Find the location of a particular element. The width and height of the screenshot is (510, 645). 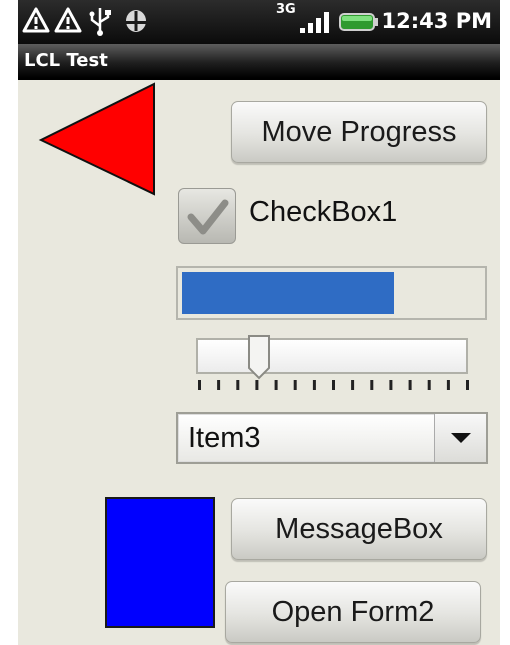

status-bar: 3G 12:43 PM is located at coordinates (259, 22).